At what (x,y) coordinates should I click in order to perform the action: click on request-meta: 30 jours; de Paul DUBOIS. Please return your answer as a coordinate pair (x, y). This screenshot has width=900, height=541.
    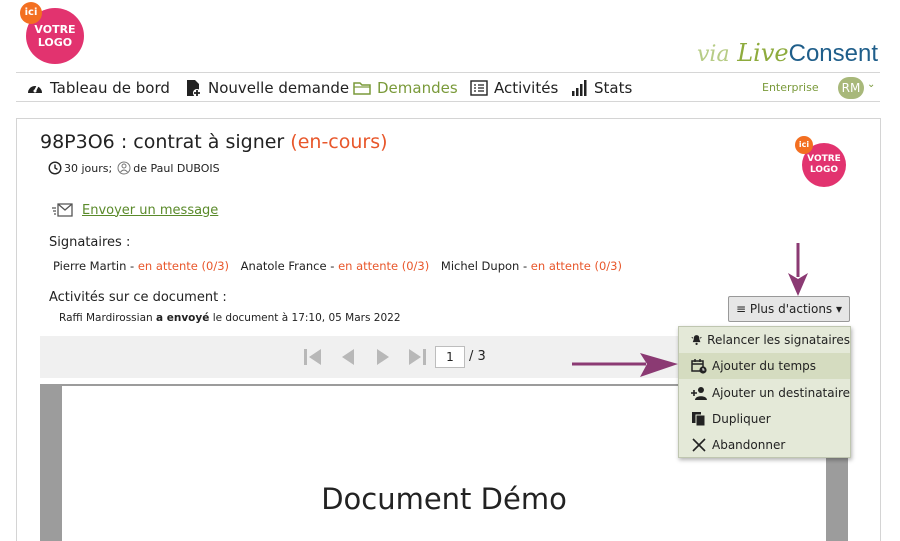
    Looking at the image, I should click on (134, 168).